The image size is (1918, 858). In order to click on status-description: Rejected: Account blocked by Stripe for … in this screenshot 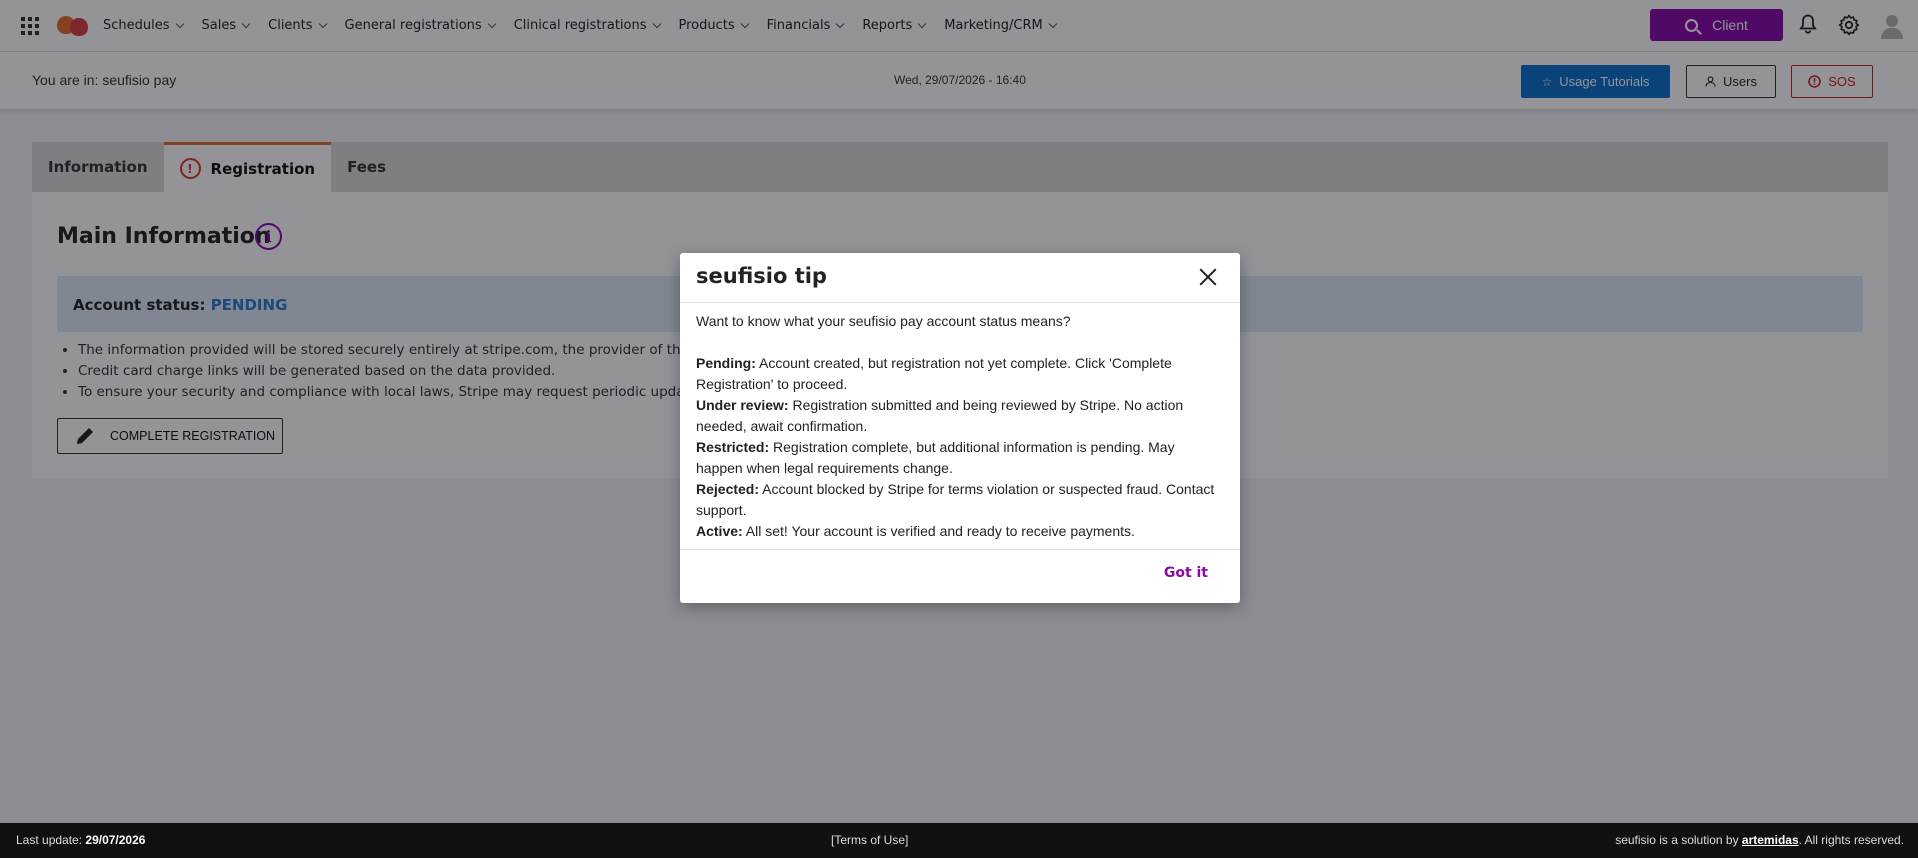, I will do `click(955, 499)`.